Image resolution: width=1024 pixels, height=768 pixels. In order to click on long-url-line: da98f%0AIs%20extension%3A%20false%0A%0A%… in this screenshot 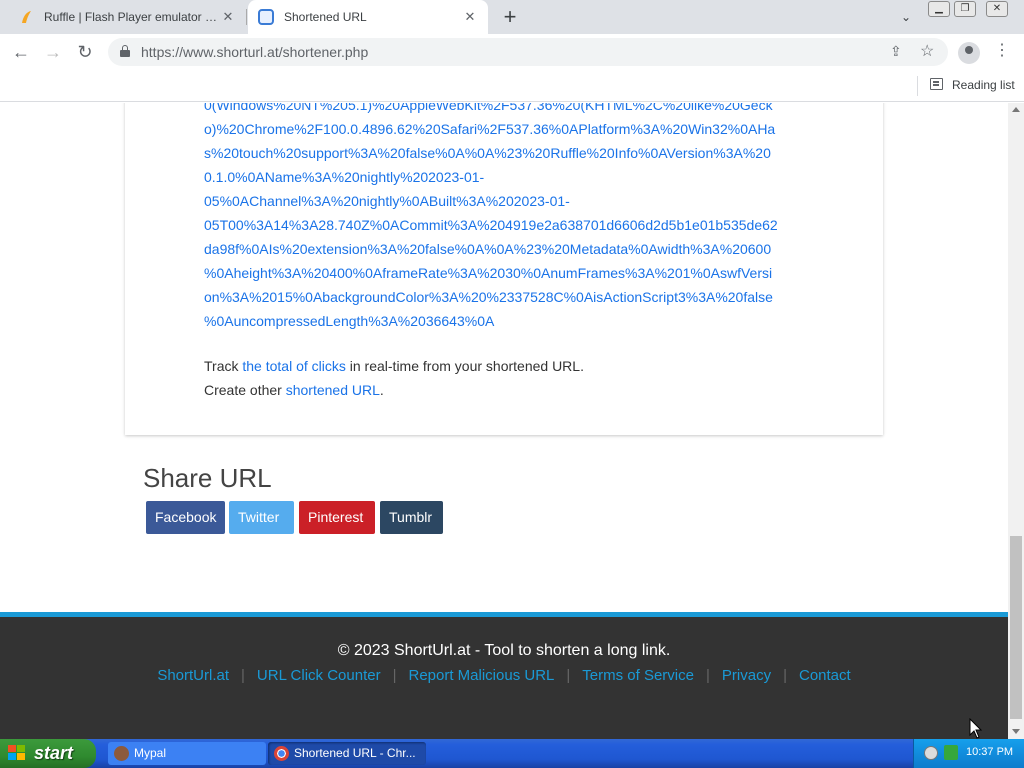, I will do `click(504, 249)`.